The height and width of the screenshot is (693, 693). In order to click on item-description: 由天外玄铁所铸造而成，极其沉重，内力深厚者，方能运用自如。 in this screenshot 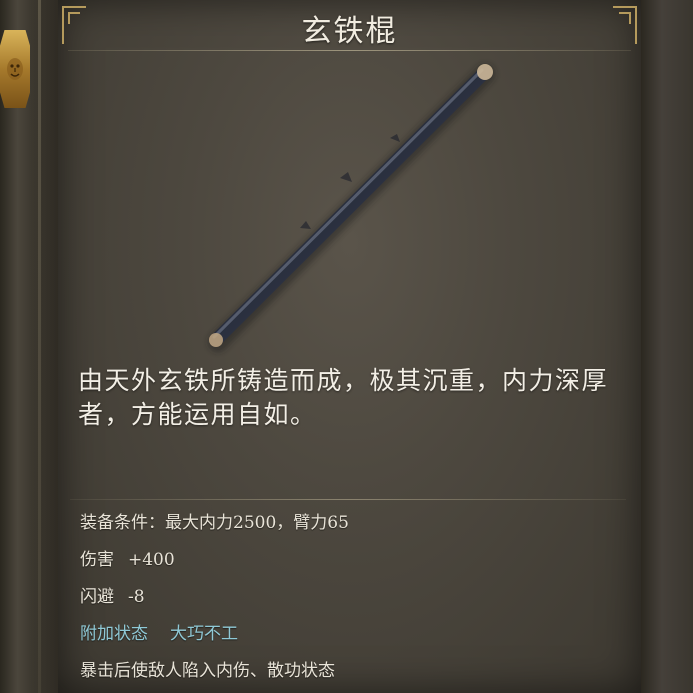, I will do `click(343, 397)`.